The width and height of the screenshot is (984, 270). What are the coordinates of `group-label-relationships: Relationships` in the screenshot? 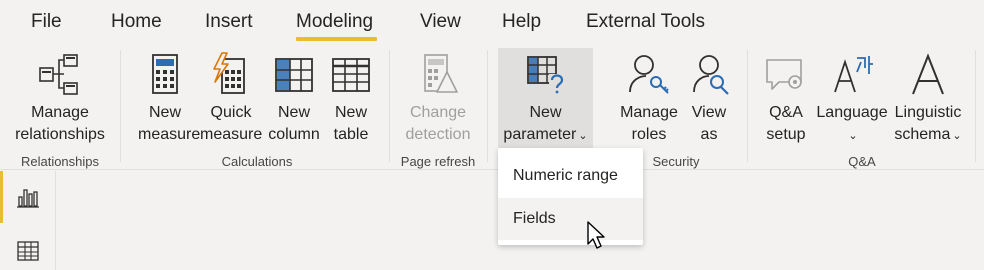 It's located at (60, 161).